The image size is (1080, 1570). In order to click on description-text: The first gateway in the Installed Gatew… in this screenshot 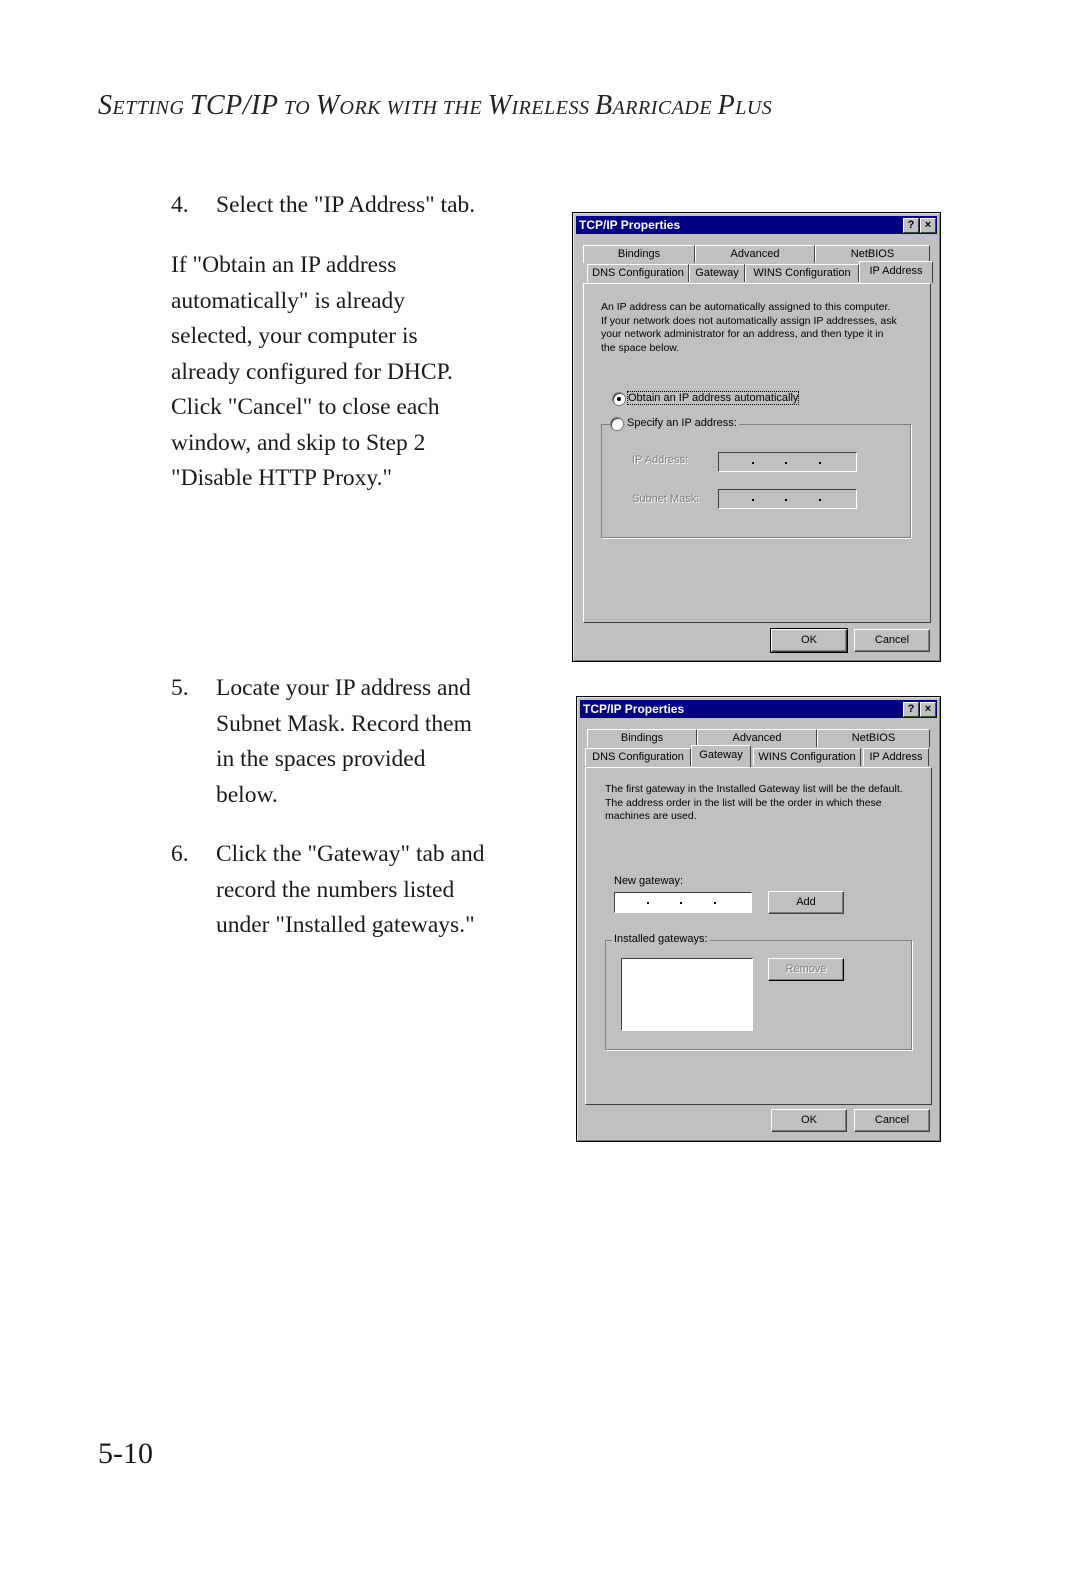, I will do `click(754, 802)`.